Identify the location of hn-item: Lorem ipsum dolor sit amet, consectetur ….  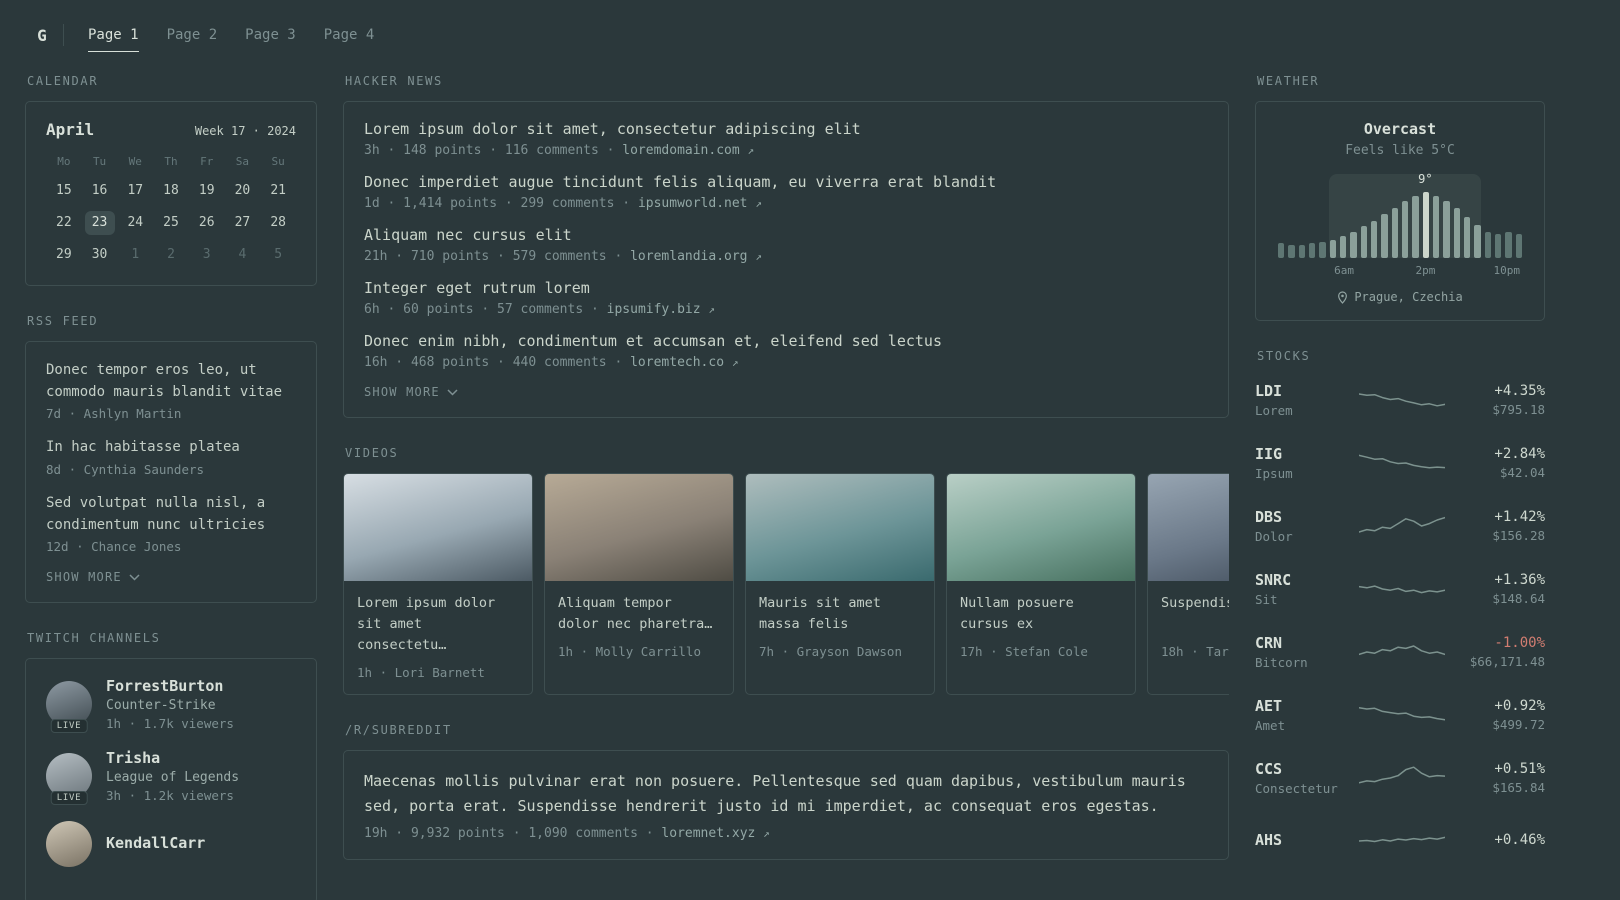
(786, 139).